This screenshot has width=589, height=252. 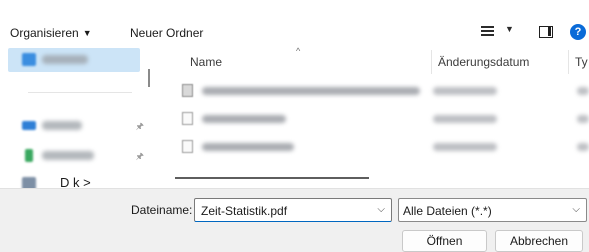 I want to click on cloud-icon, so click(x=29, y=125).